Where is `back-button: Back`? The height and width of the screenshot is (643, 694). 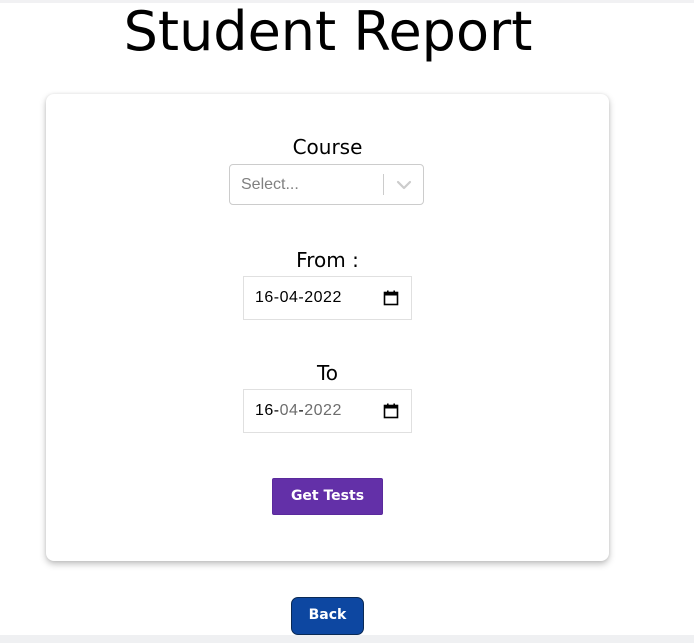 back-button: Back is located at coordinates (327, 616).